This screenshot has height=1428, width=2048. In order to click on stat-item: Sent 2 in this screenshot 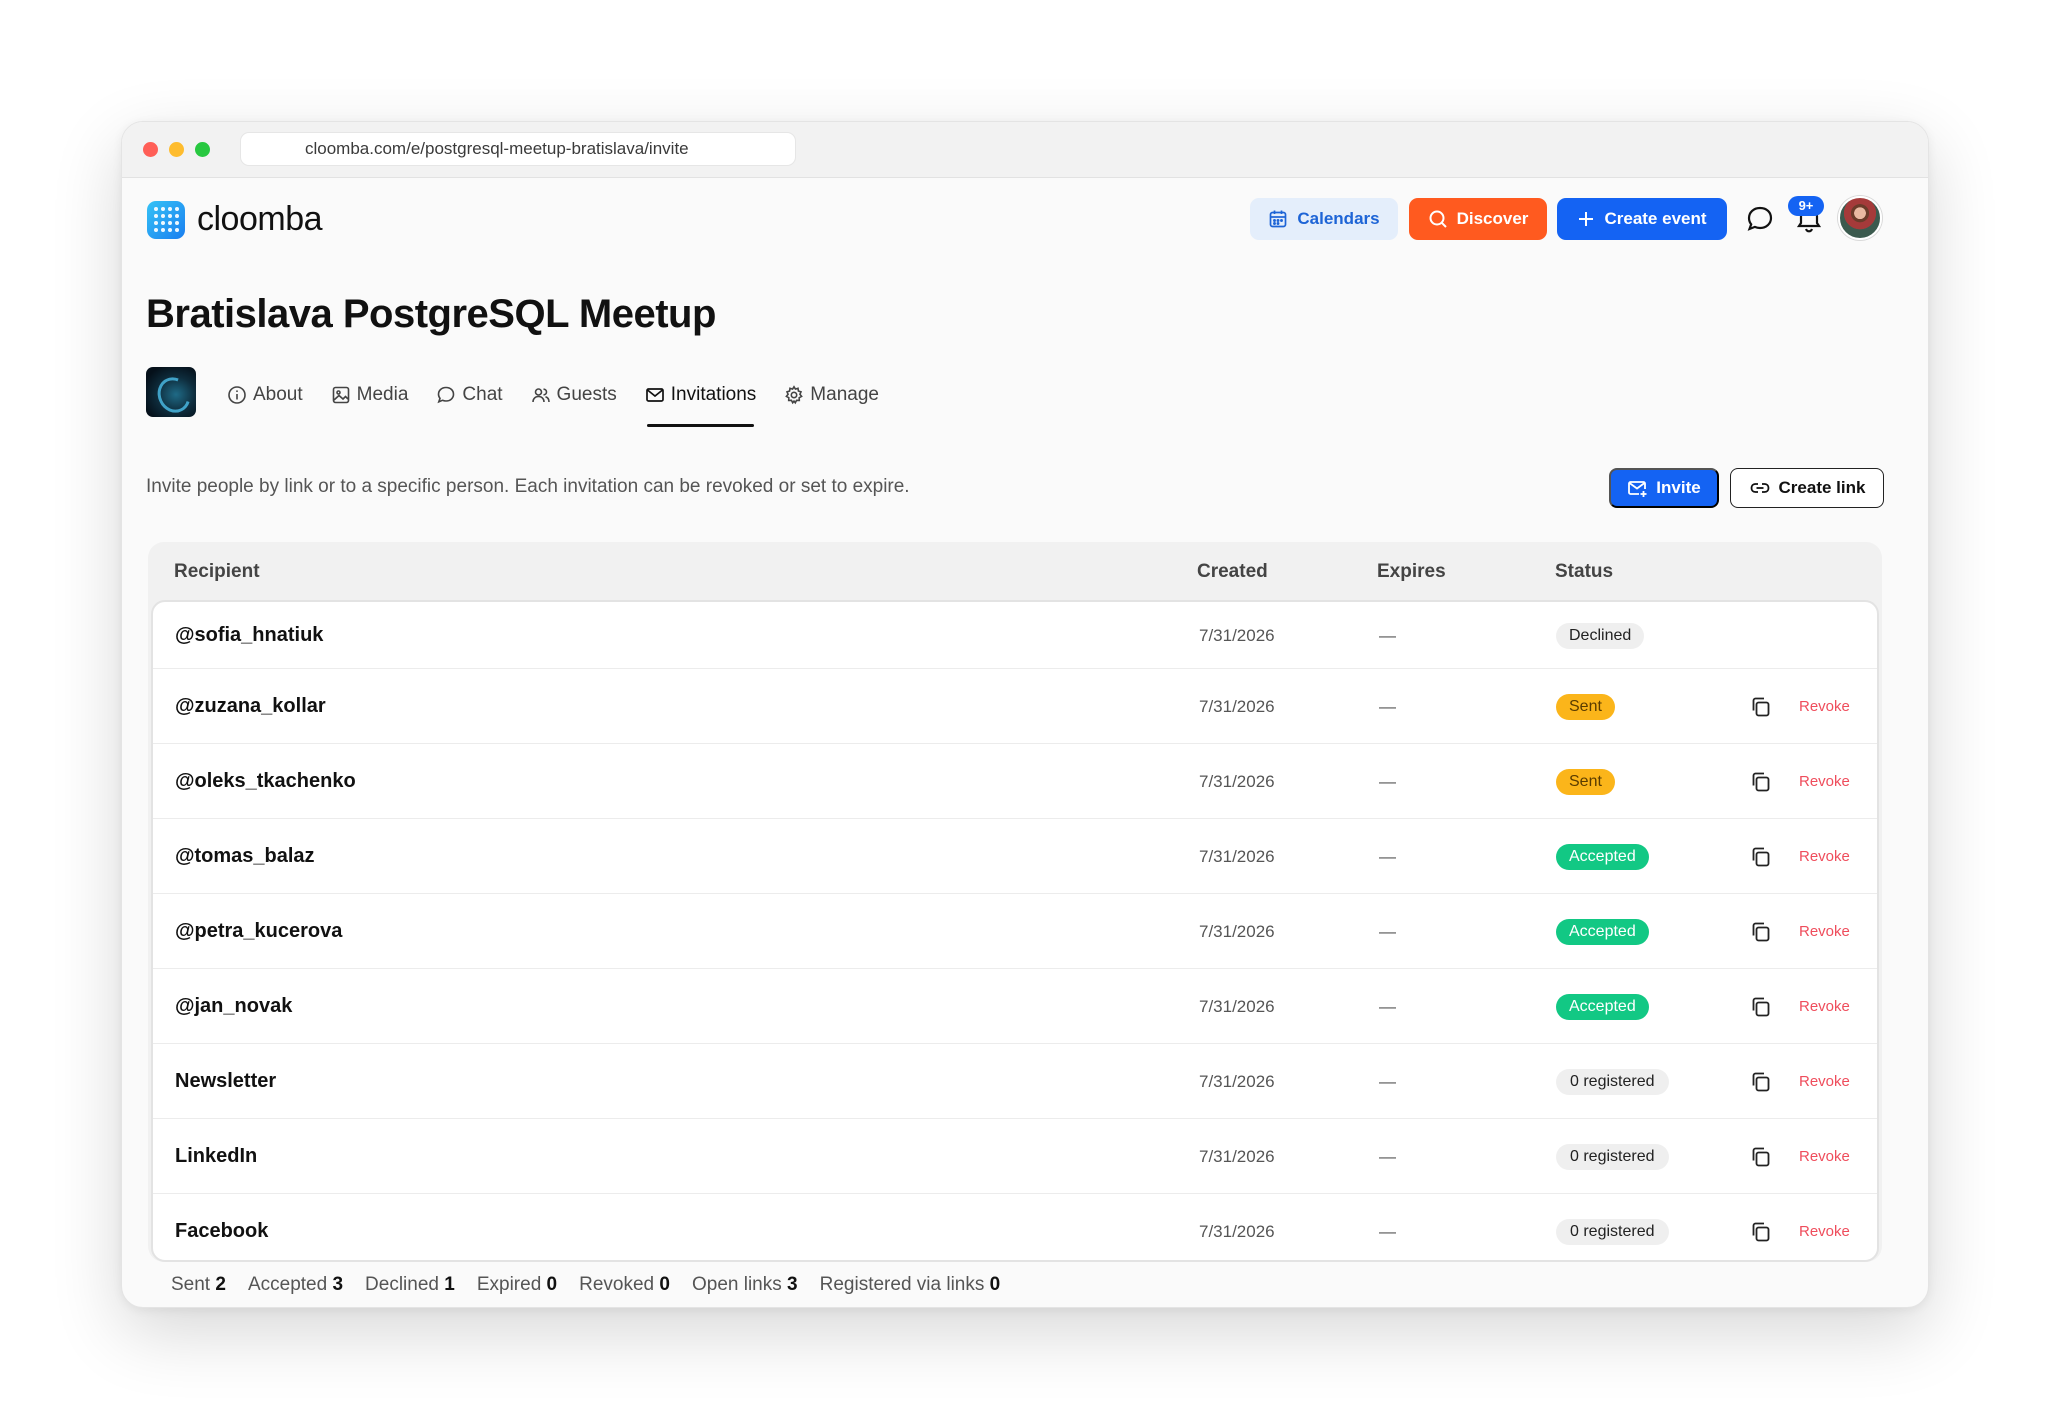, I will do `click(198, 1285)`.